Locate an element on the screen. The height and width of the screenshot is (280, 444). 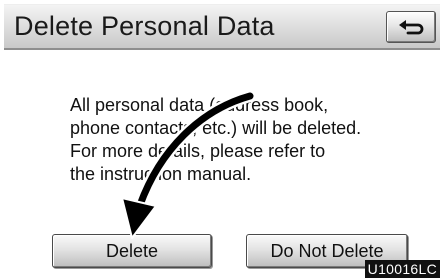
figure-code-label: U10016LC is located at coordinates (402, 269).